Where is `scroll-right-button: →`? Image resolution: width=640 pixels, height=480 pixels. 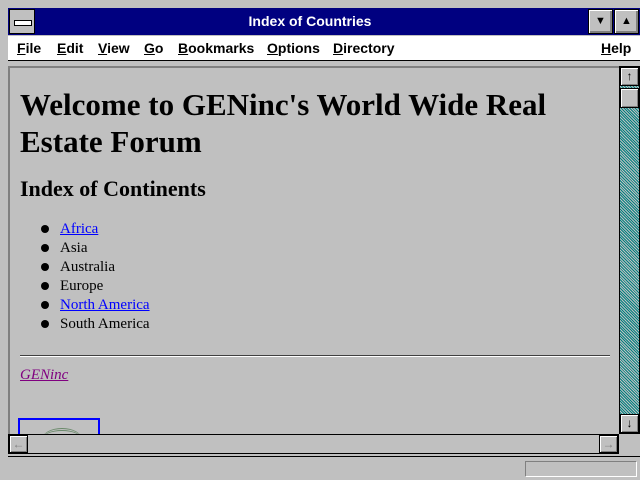 scroll-right-button: → is located at coordinates (608, 444).